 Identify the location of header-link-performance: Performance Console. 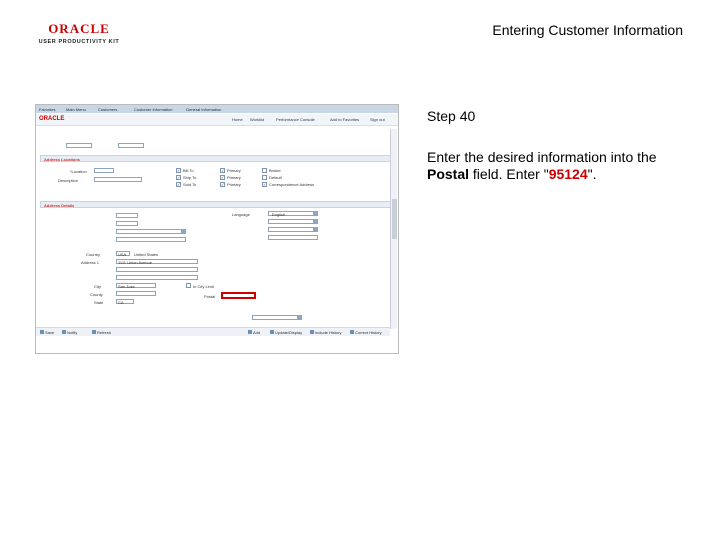
(295, 119).